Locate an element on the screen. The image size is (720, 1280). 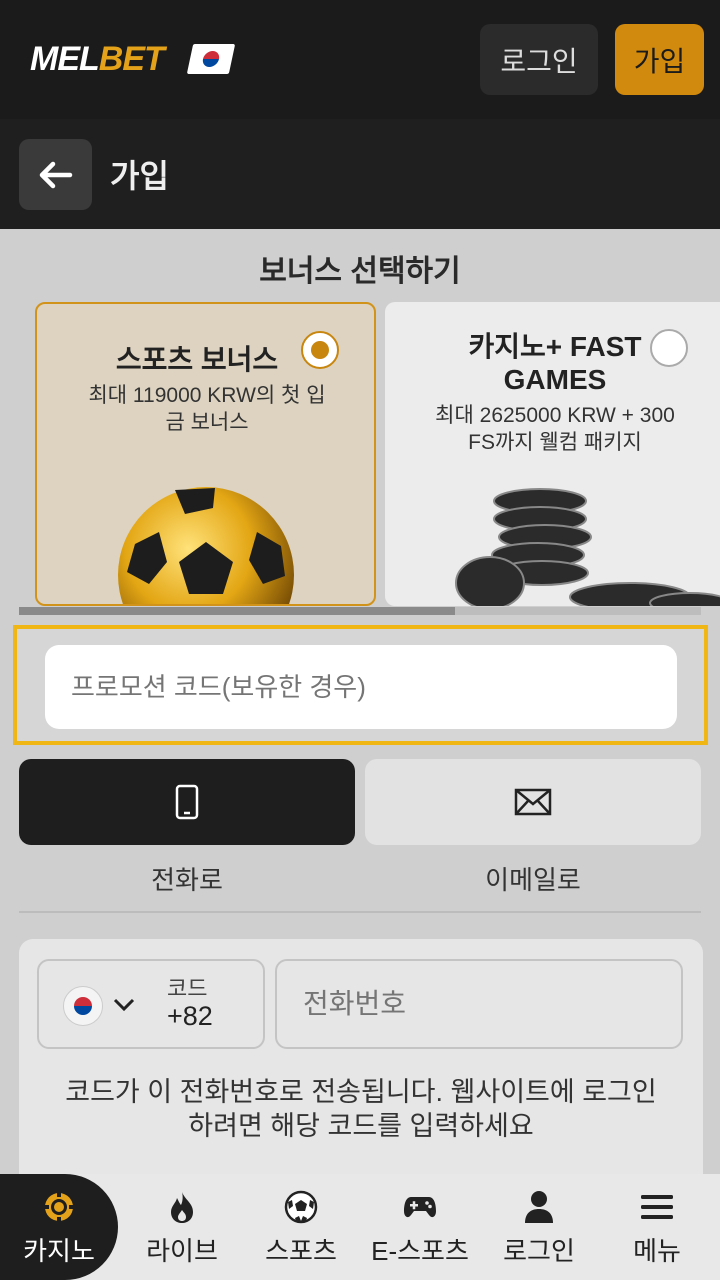
nav-label: 라이브 is located at coordinates (182, 1250).